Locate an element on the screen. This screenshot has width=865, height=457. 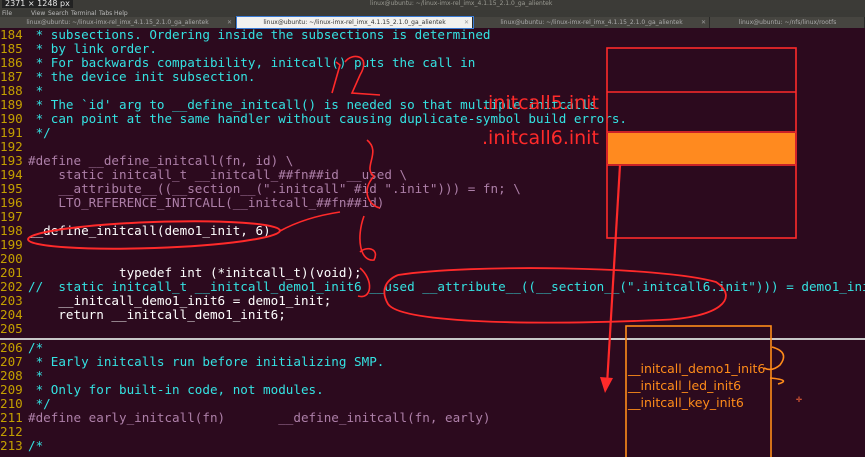
annotation-initcall6: .initcall6.init is located at coordinates (540, 138).